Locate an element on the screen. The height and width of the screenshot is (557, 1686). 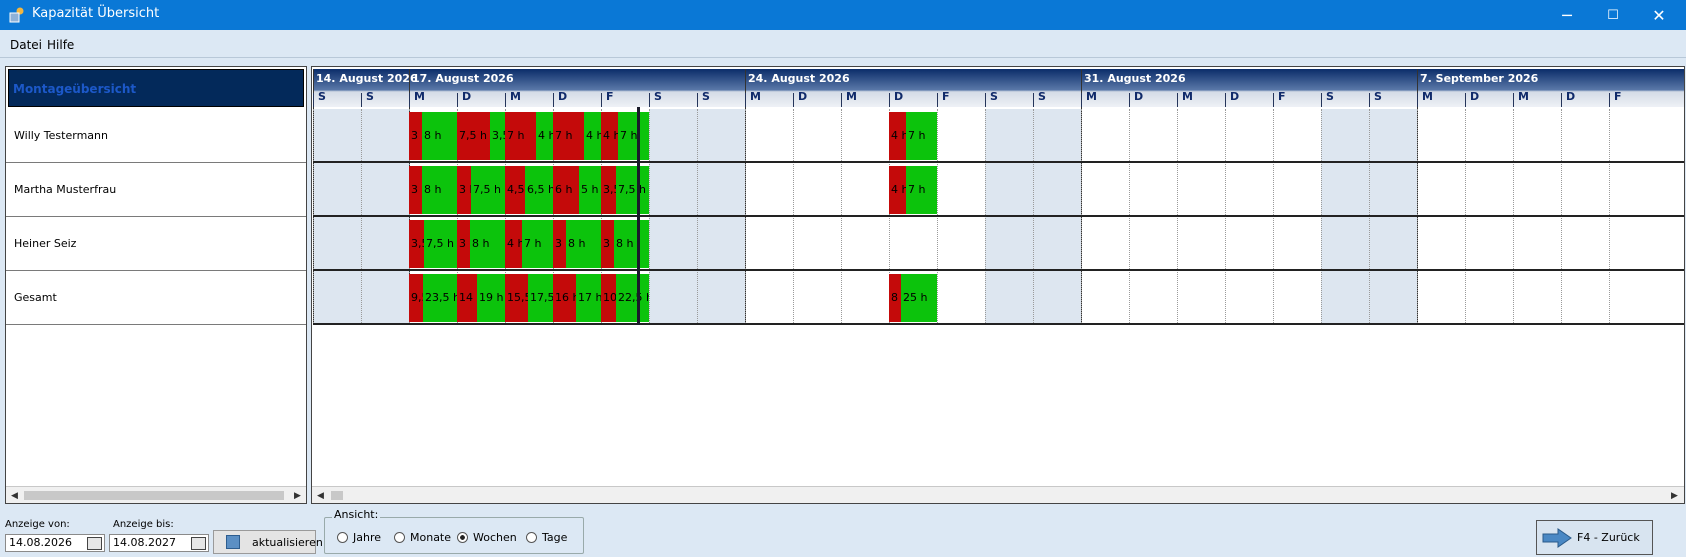
to-date-label: Anzeige bis: is located at coordinates (143, 524).